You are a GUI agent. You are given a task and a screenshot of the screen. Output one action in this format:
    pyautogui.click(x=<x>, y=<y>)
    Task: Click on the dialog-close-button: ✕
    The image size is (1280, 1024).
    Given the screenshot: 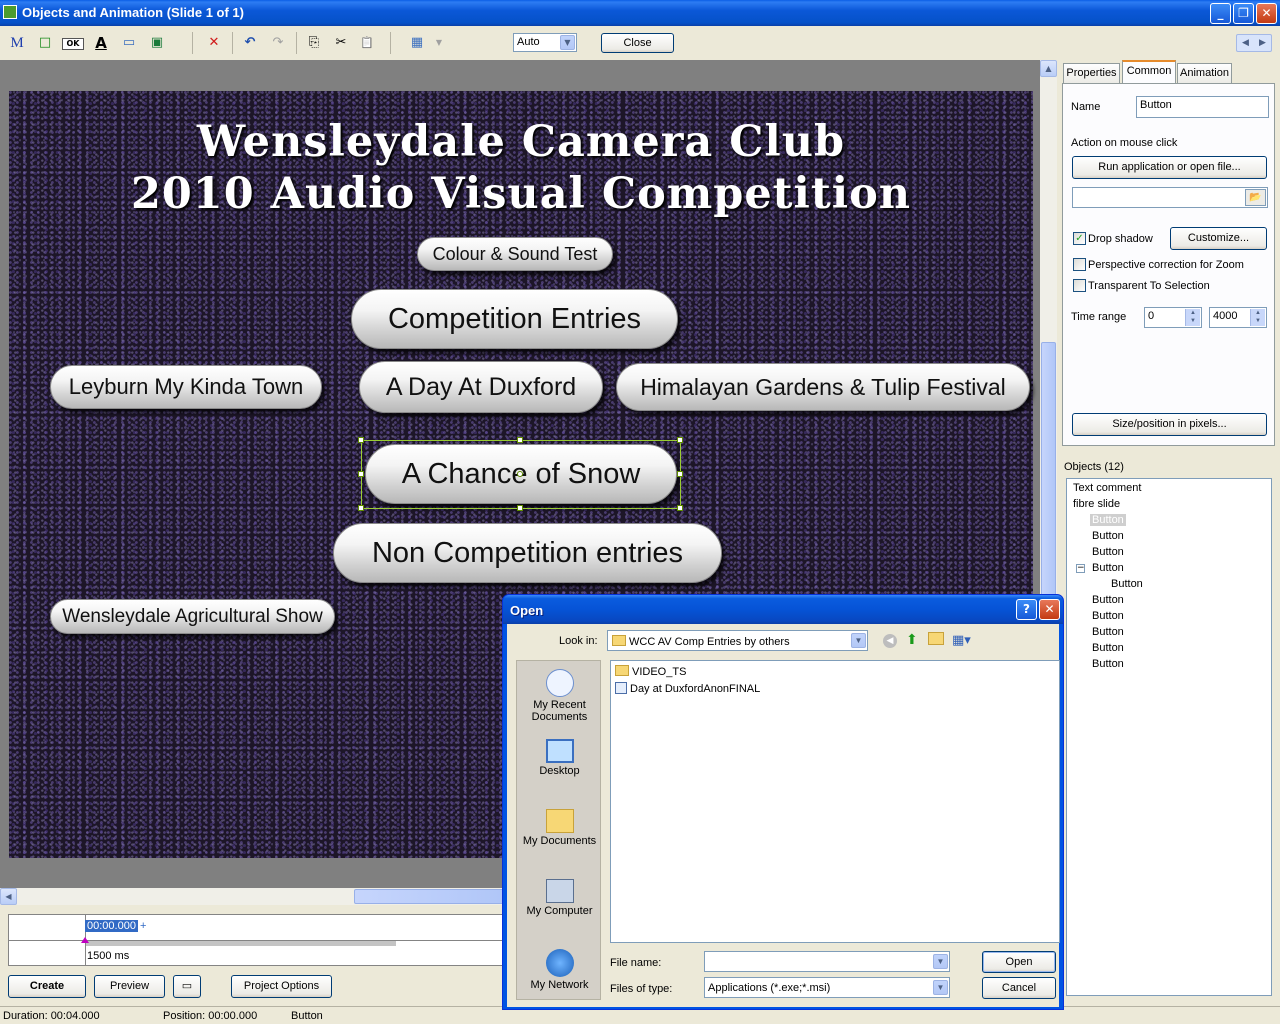 What is the action you would take?
    pyautogui.click(x=1049, y=609)
    